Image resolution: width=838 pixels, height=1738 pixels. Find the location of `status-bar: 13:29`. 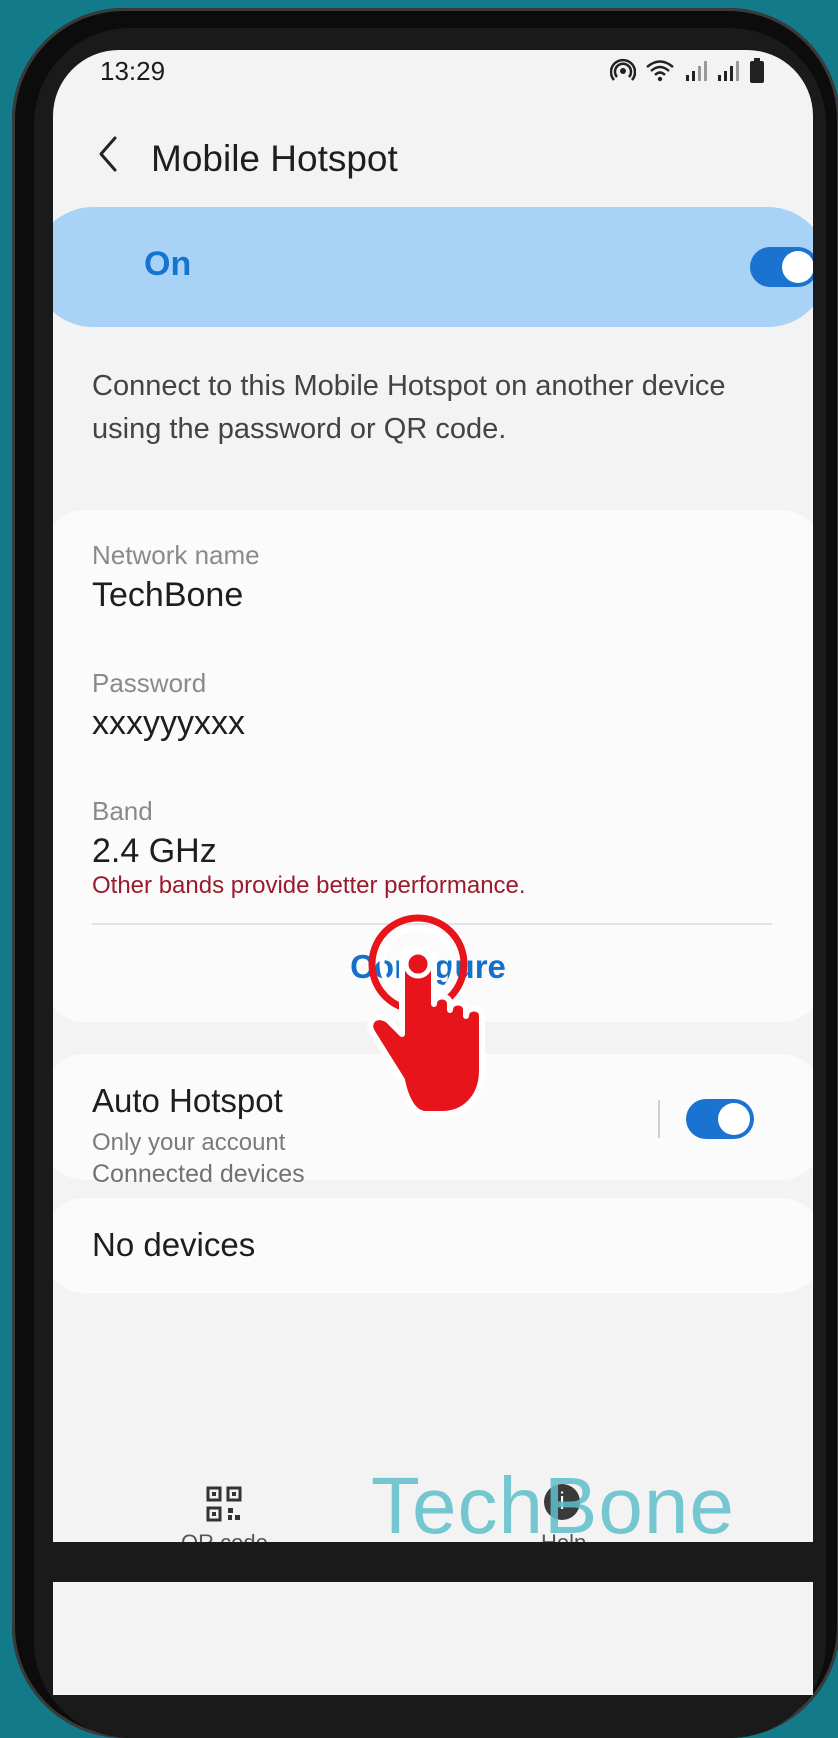

status-bar: 13:29 is located at coordinates (433, 75).